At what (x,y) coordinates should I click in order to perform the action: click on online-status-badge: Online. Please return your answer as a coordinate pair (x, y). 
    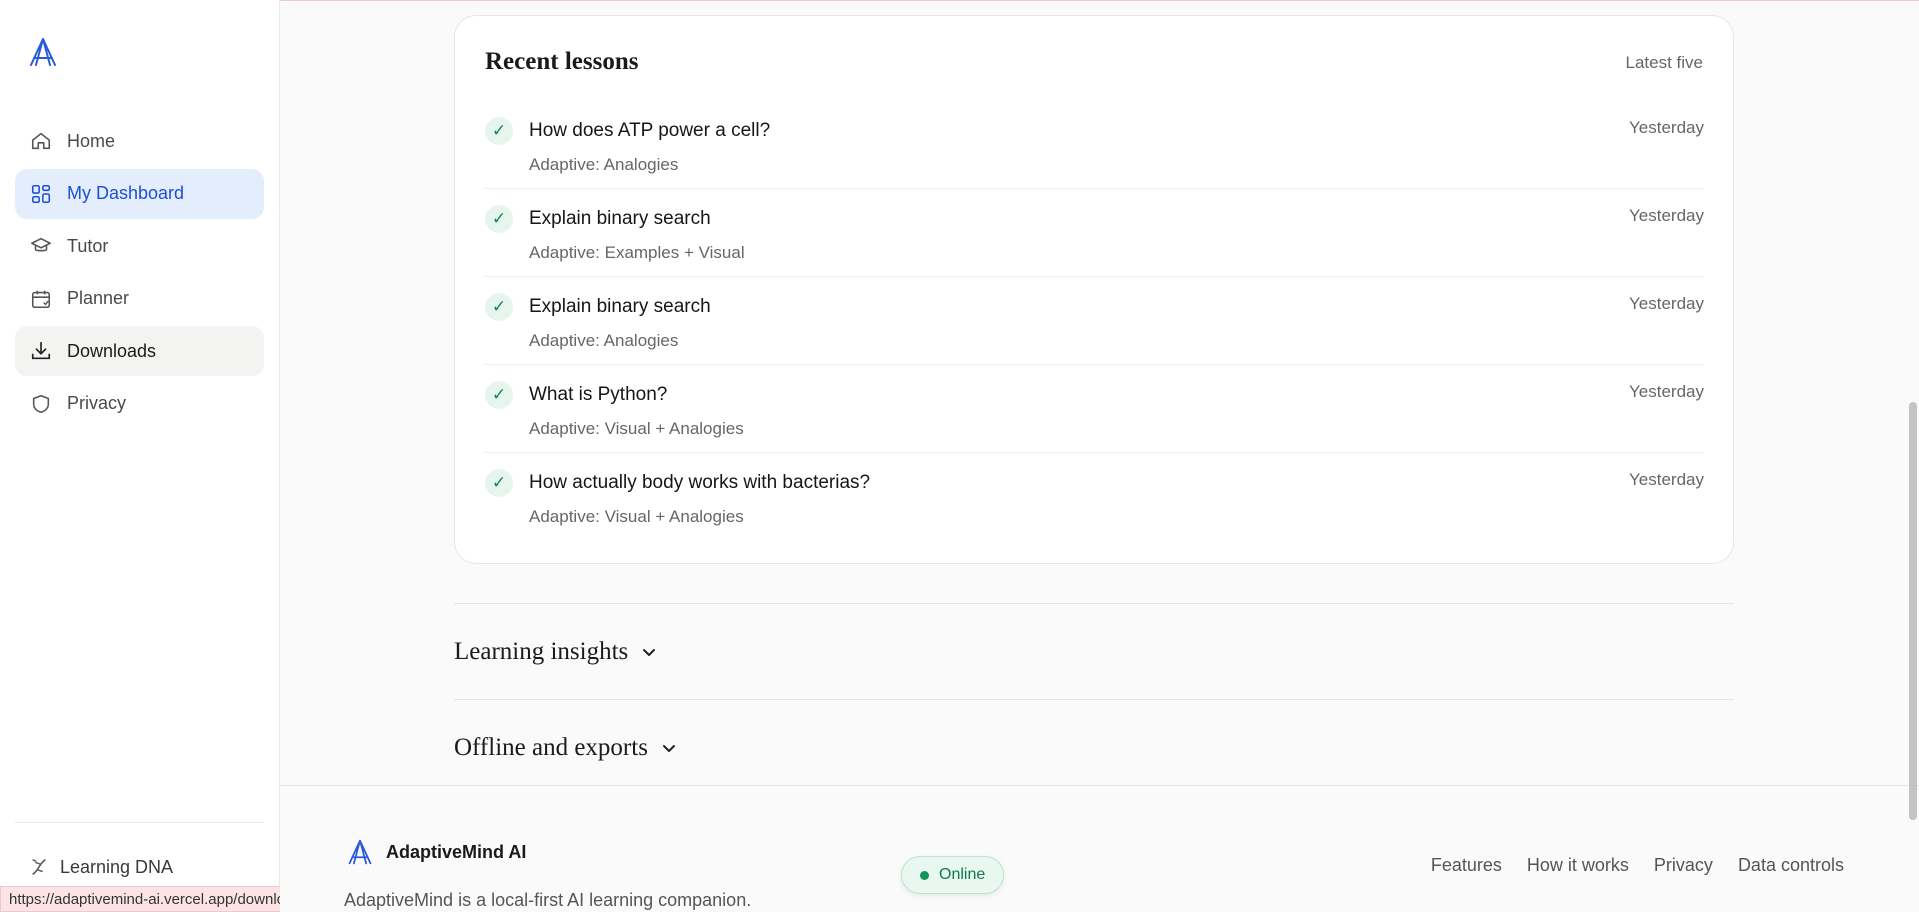
    Looking at the image, I should click on (953, 875).